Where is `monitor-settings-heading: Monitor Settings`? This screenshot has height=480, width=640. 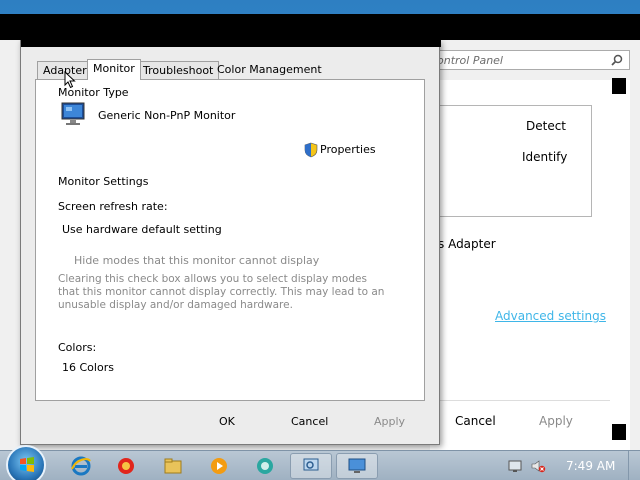 monitor-settings-heading: Monitor Settings is located at coordinates (103, 181).